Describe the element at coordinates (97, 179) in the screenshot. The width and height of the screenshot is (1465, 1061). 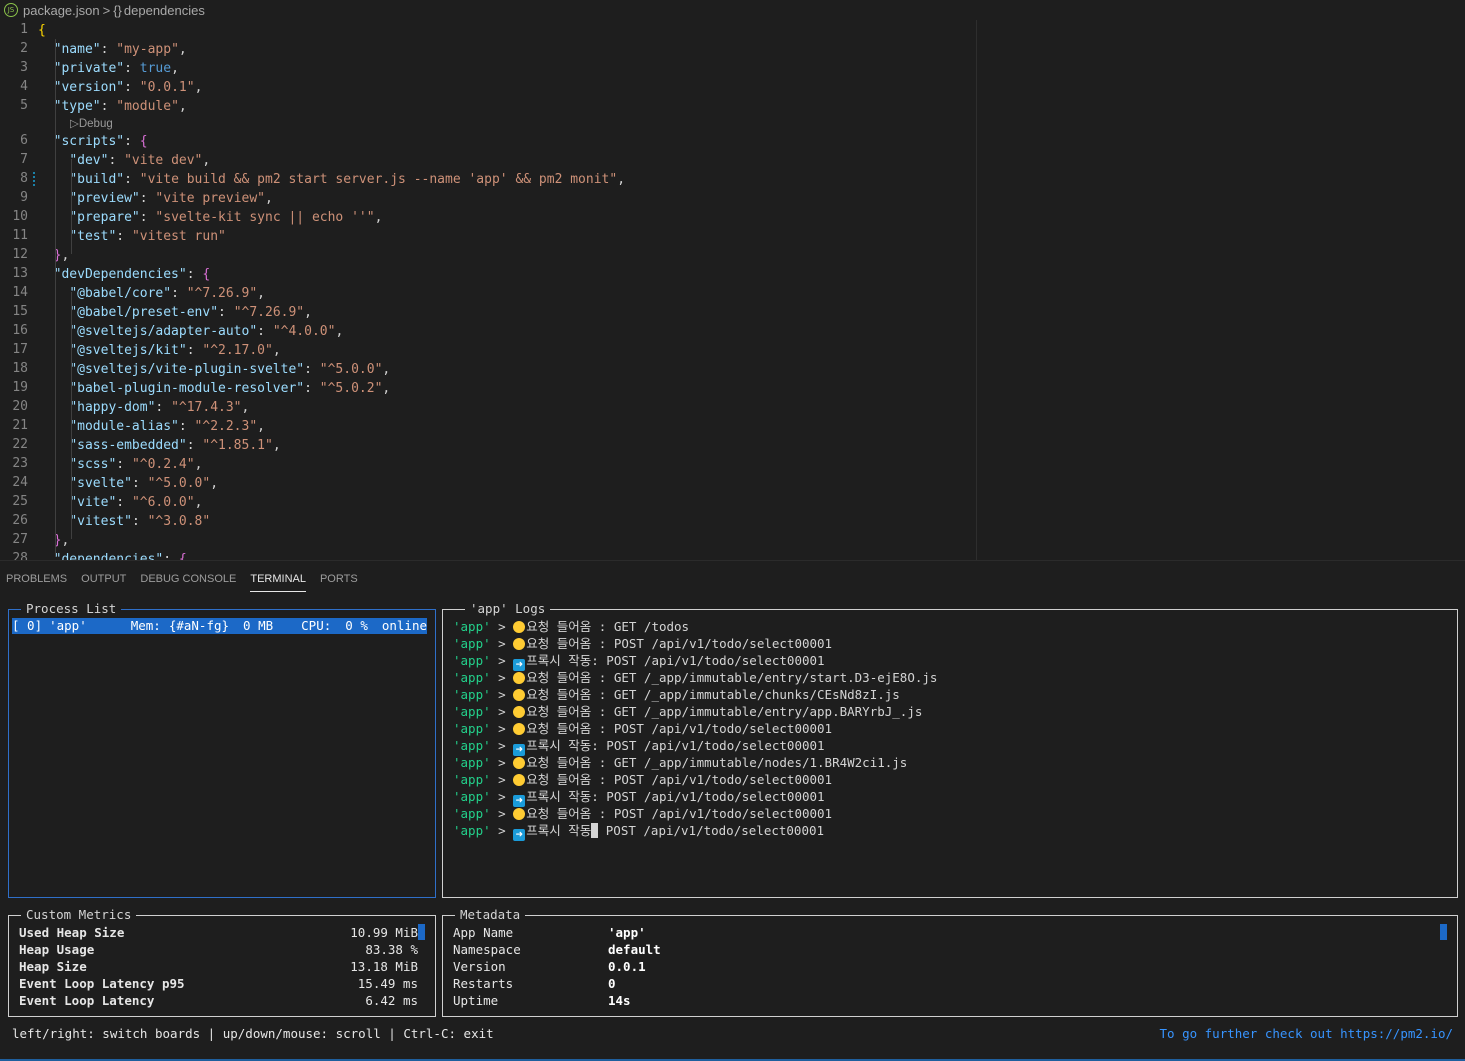
I see `code-token: "build"` at that location.